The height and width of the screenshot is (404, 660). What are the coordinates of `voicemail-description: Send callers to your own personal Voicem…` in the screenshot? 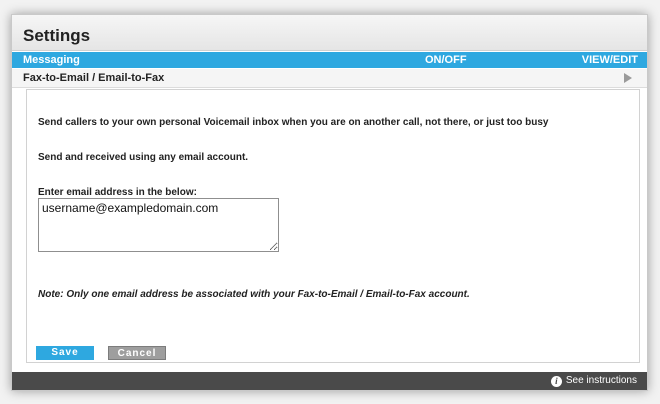 It's located at (293, 122).